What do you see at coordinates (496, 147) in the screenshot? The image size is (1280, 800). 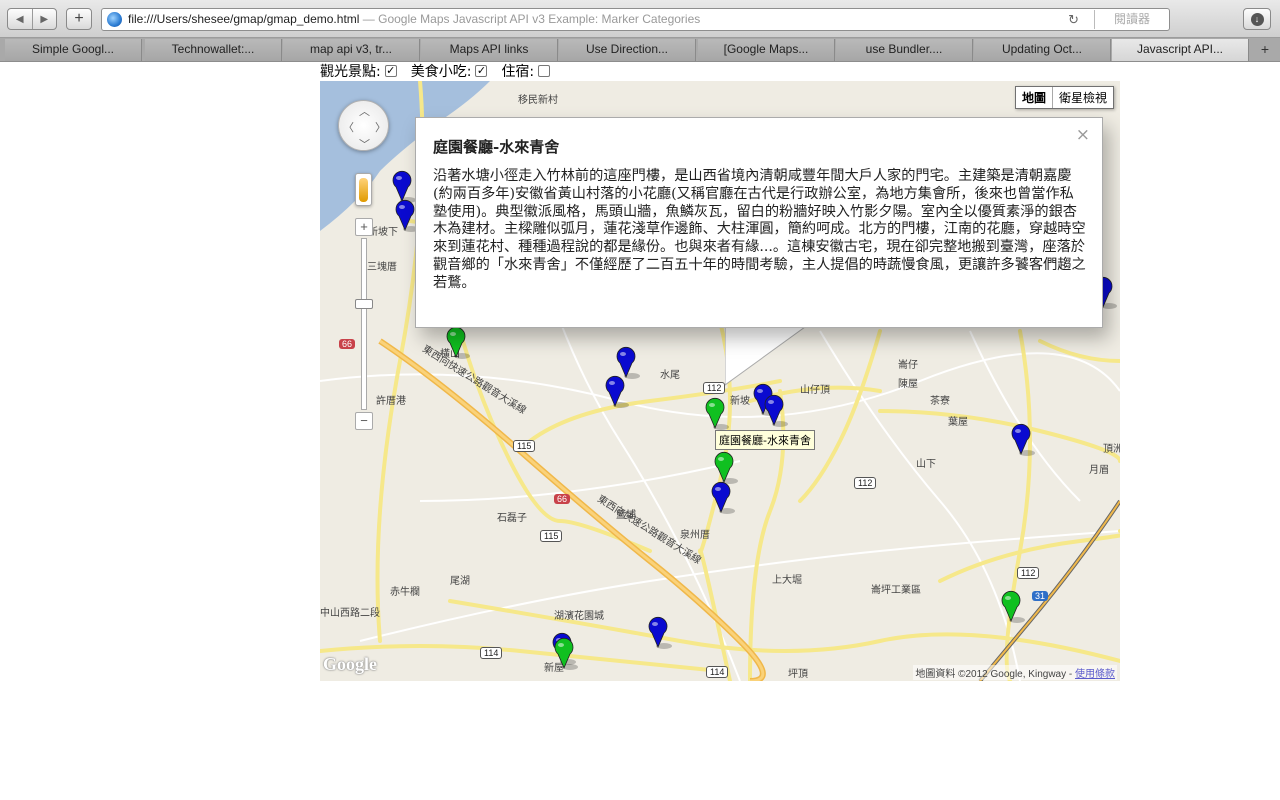 I see `info-window-title: 庭園餐廳-水來青舍` at bounding box center [496, 147].